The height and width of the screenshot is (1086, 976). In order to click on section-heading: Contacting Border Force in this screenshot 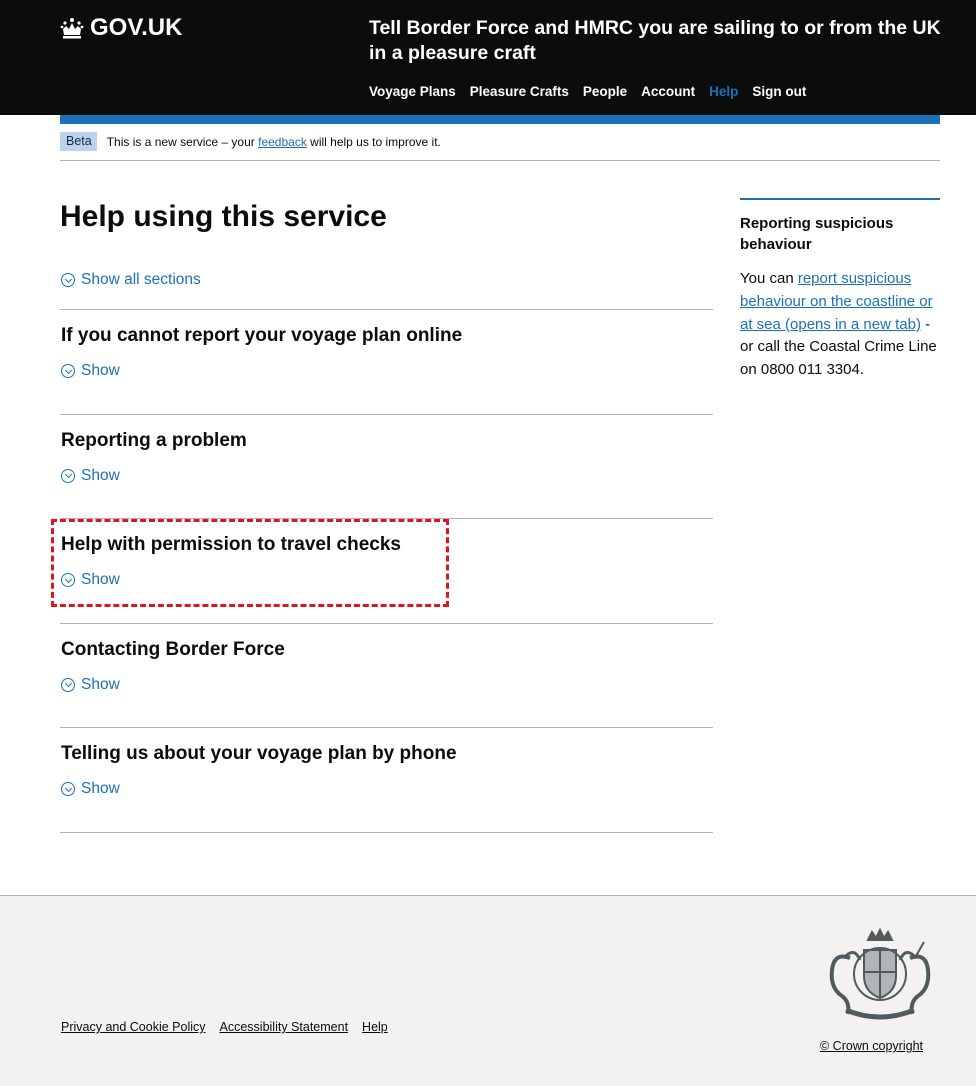, I will do `click(387, 643)`.